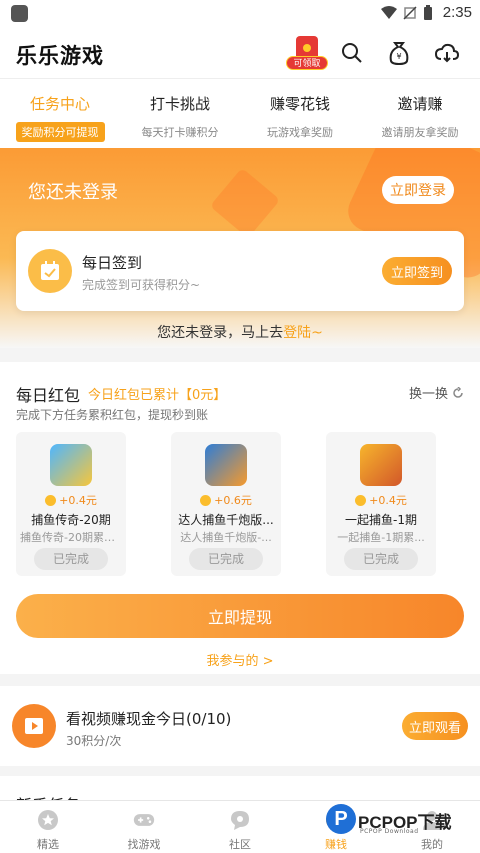 This screenshot has width=480, height=853. I want to click on search-button, so click(352, 53).